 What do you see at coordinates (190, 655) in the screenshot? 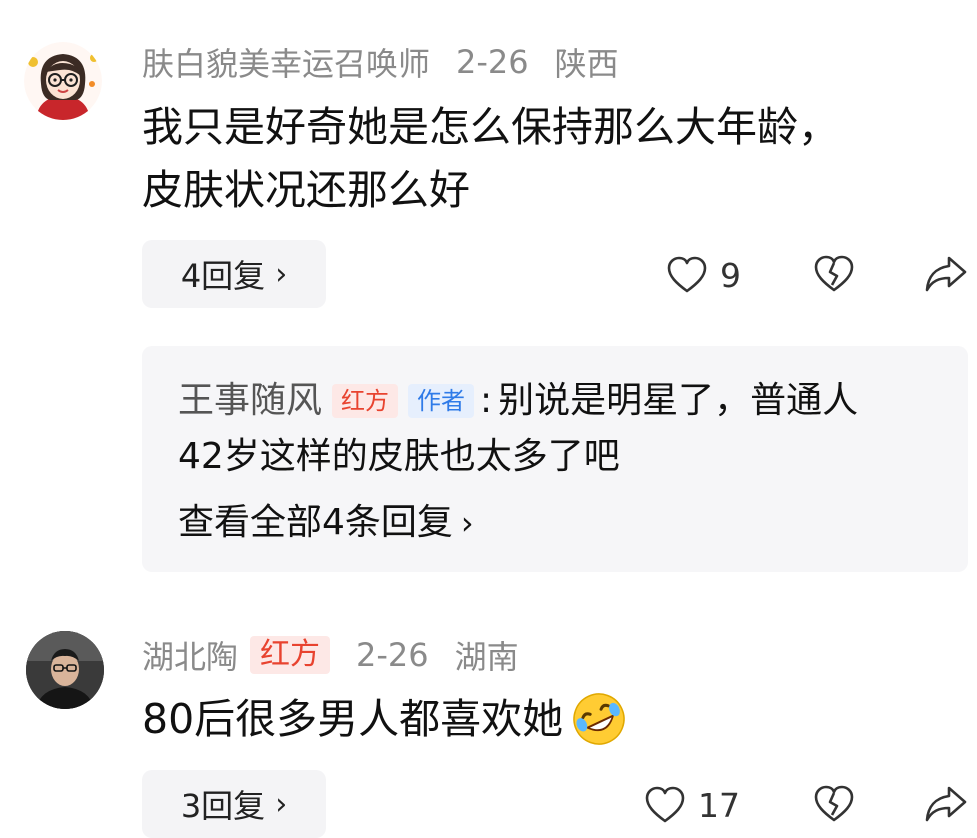
I see `username: 湖北陶` at bounding box center [190, 655].